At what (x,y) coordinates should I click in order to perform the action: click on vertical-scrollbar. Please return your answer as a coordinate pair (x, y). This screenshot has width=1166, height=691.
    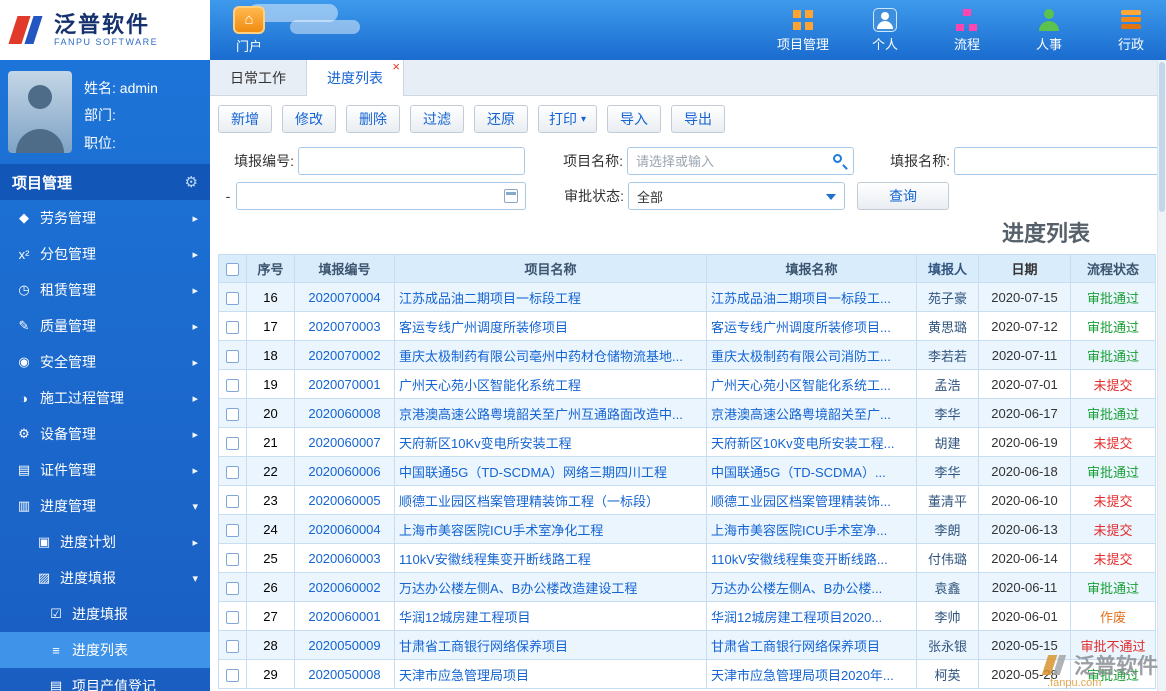
    Looking at the image, I should click on (1161, 375).